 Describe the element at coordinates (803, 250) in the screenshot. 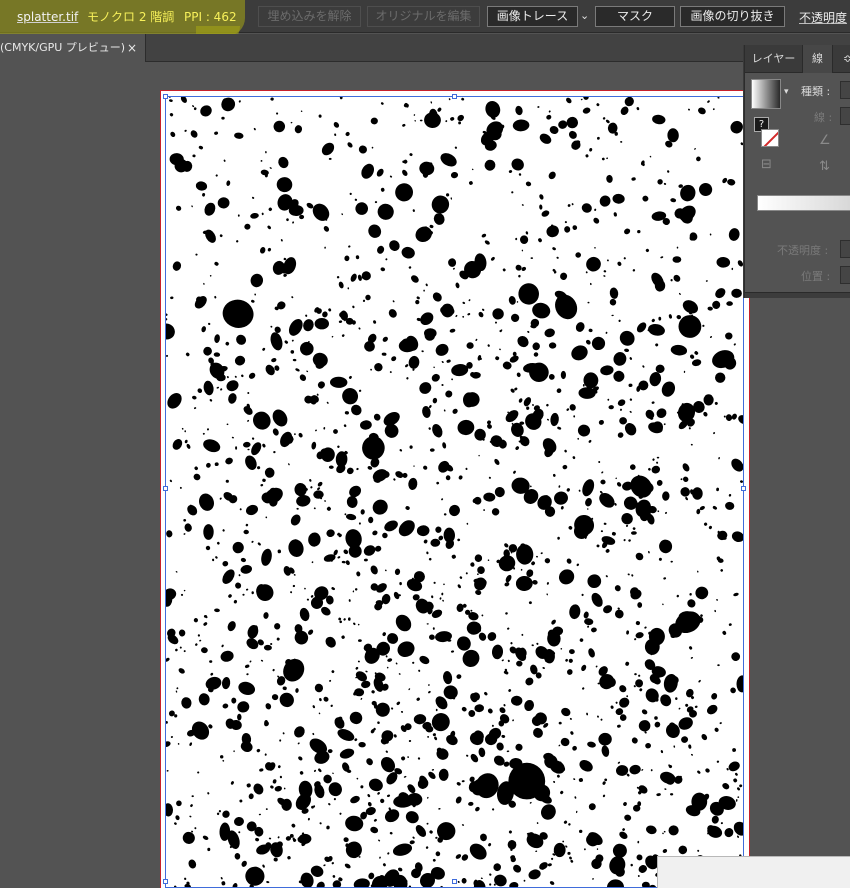

I see `opacity-label: 不透明度 :` at that location.